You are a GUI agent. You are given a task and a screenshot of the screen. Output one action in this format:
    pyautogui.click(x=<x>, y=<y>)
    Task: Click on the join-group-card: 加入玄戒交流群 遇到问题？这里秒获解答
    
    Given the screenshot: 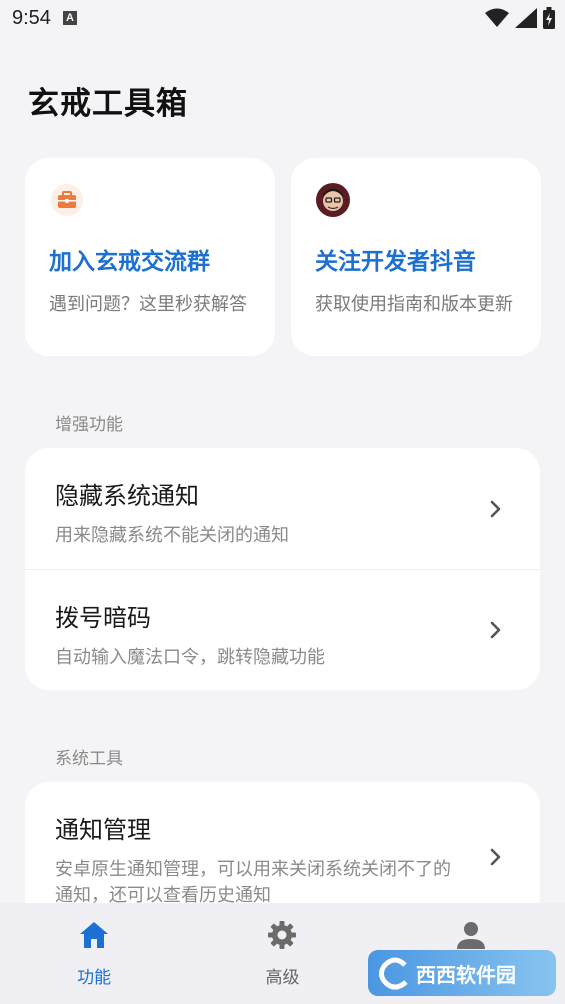 What is the action you would take?
    pyautogui.click(x=150, y=257)
    